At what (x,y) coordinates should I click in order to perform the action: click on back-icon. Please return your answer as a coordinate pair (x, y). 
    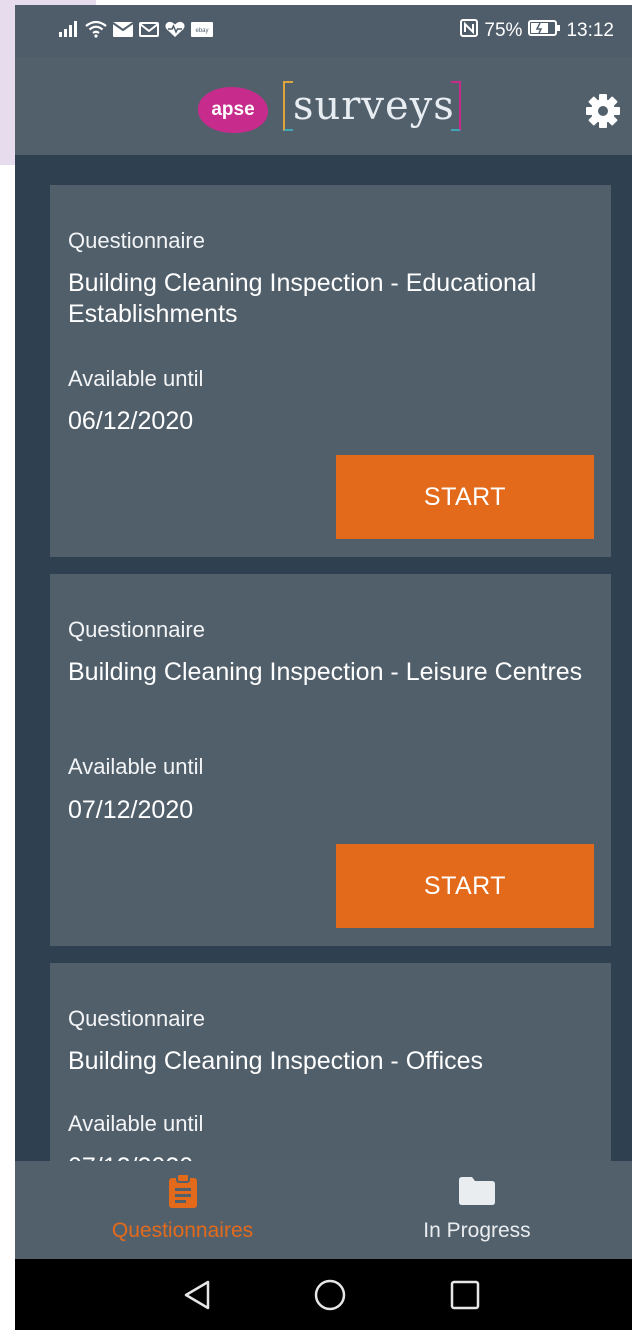
    Looking at the image, I should click on (197, 1295).